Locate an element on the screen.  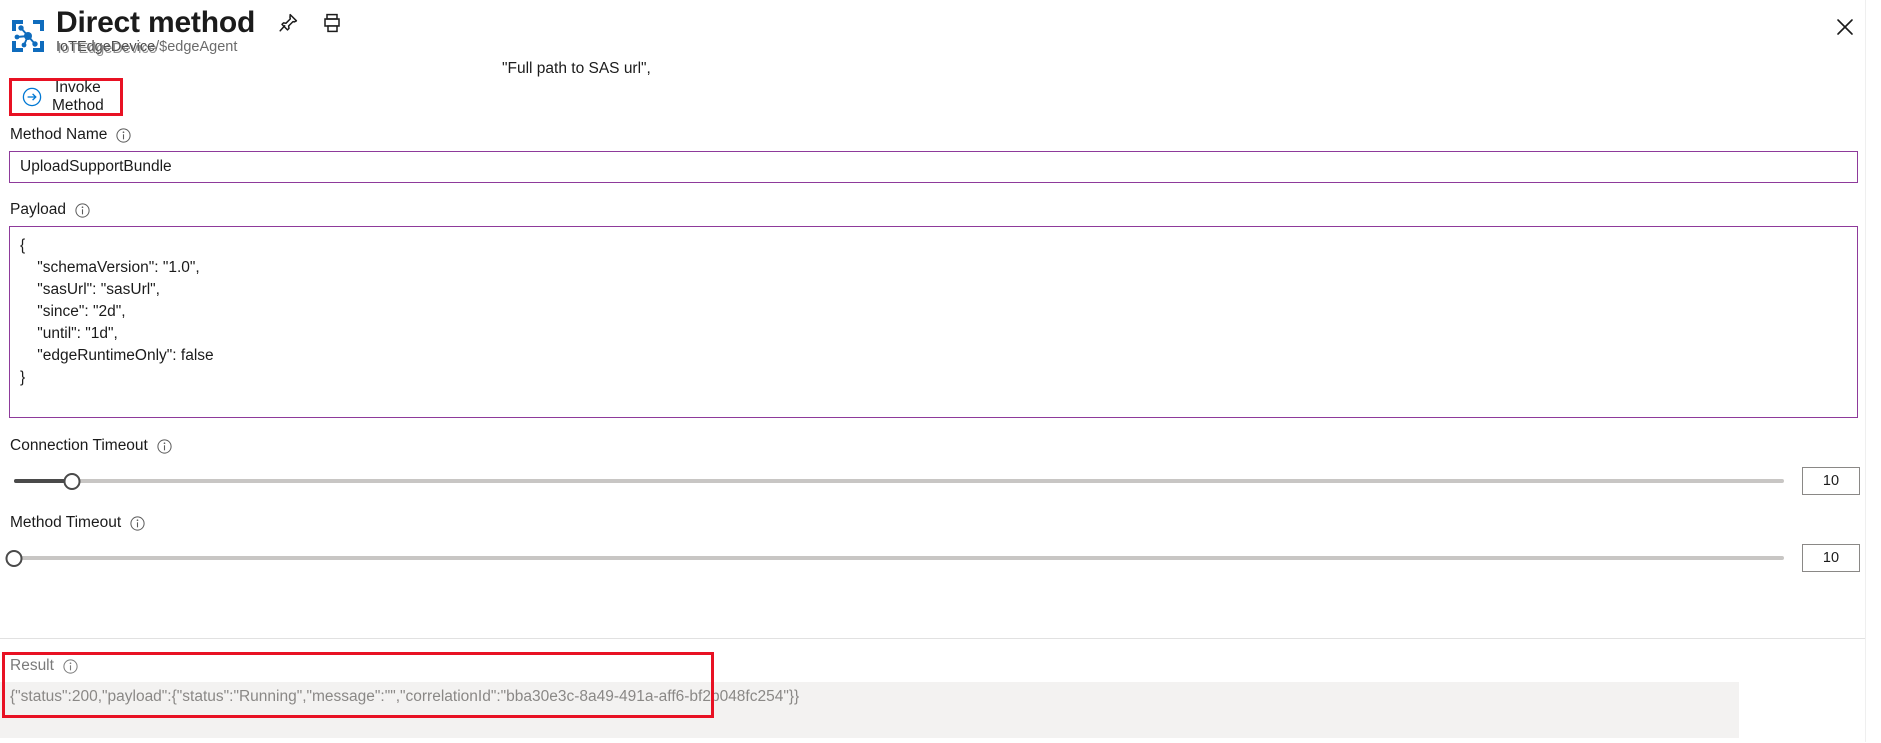
connection-timeout-slider is located at coordinates (899, 481).